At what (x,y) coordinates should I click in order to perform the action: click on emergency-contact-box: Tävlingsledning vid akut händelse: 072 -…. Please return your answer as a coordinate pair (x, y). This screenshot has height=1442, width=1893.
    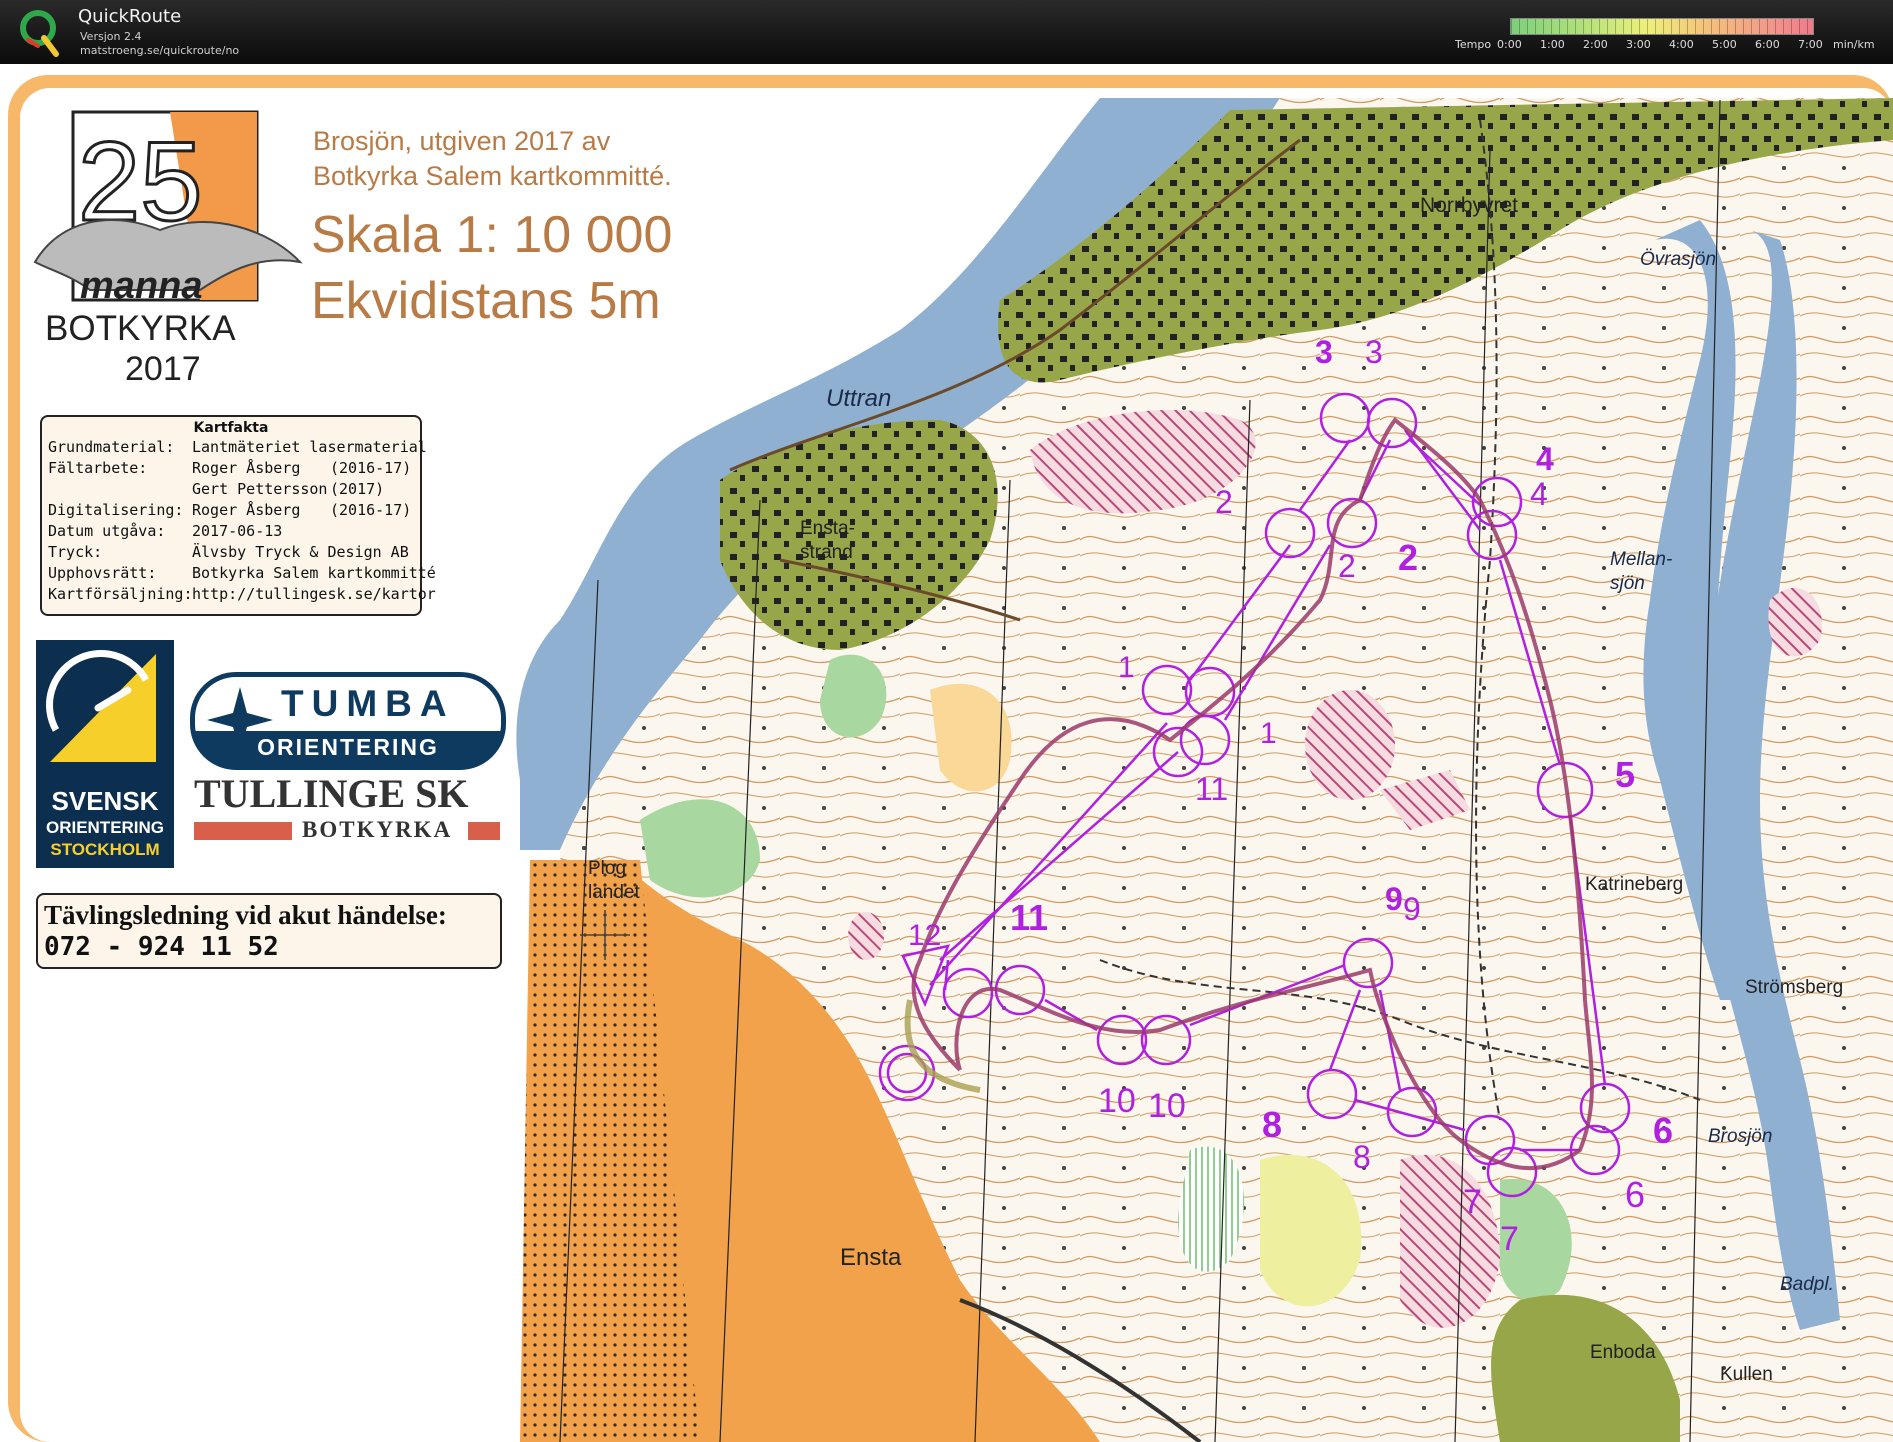
    Looking at the image, I should click on (269, 931).